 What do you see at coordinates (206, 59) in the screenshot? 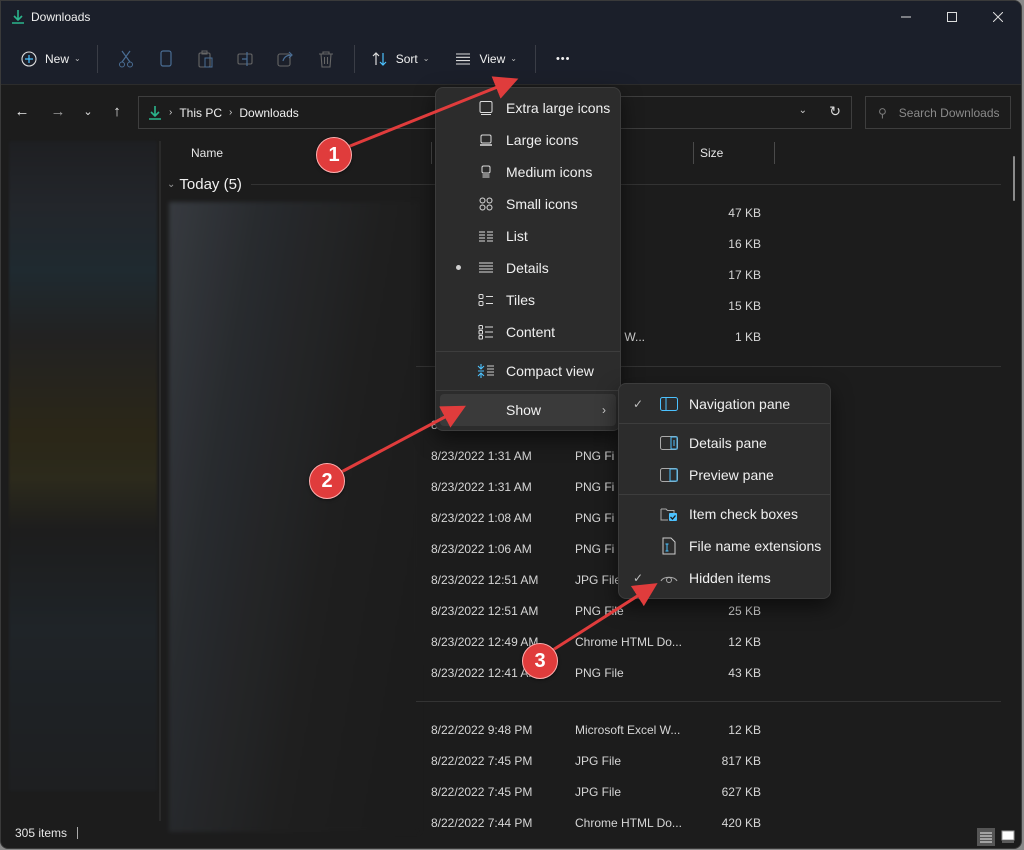
I see `paste-button` at bounding box center [206, 59].